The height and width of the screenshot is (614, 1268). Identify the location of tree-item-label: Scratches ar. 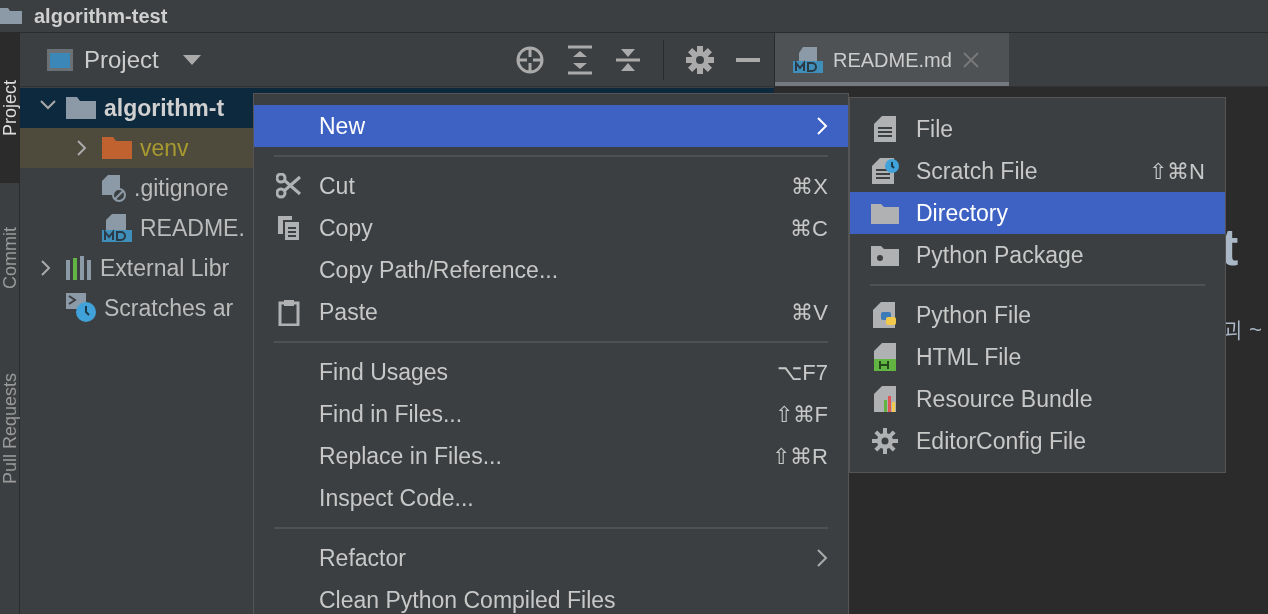
(169, 308).